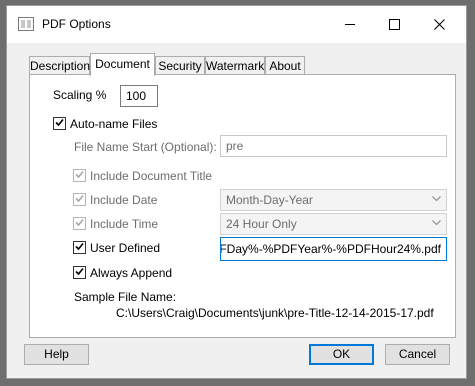  What do you see at coordinates (80, 95) in the screenshot?
I see `scaling-label: Scaling %` at bounding box center [80, 95].